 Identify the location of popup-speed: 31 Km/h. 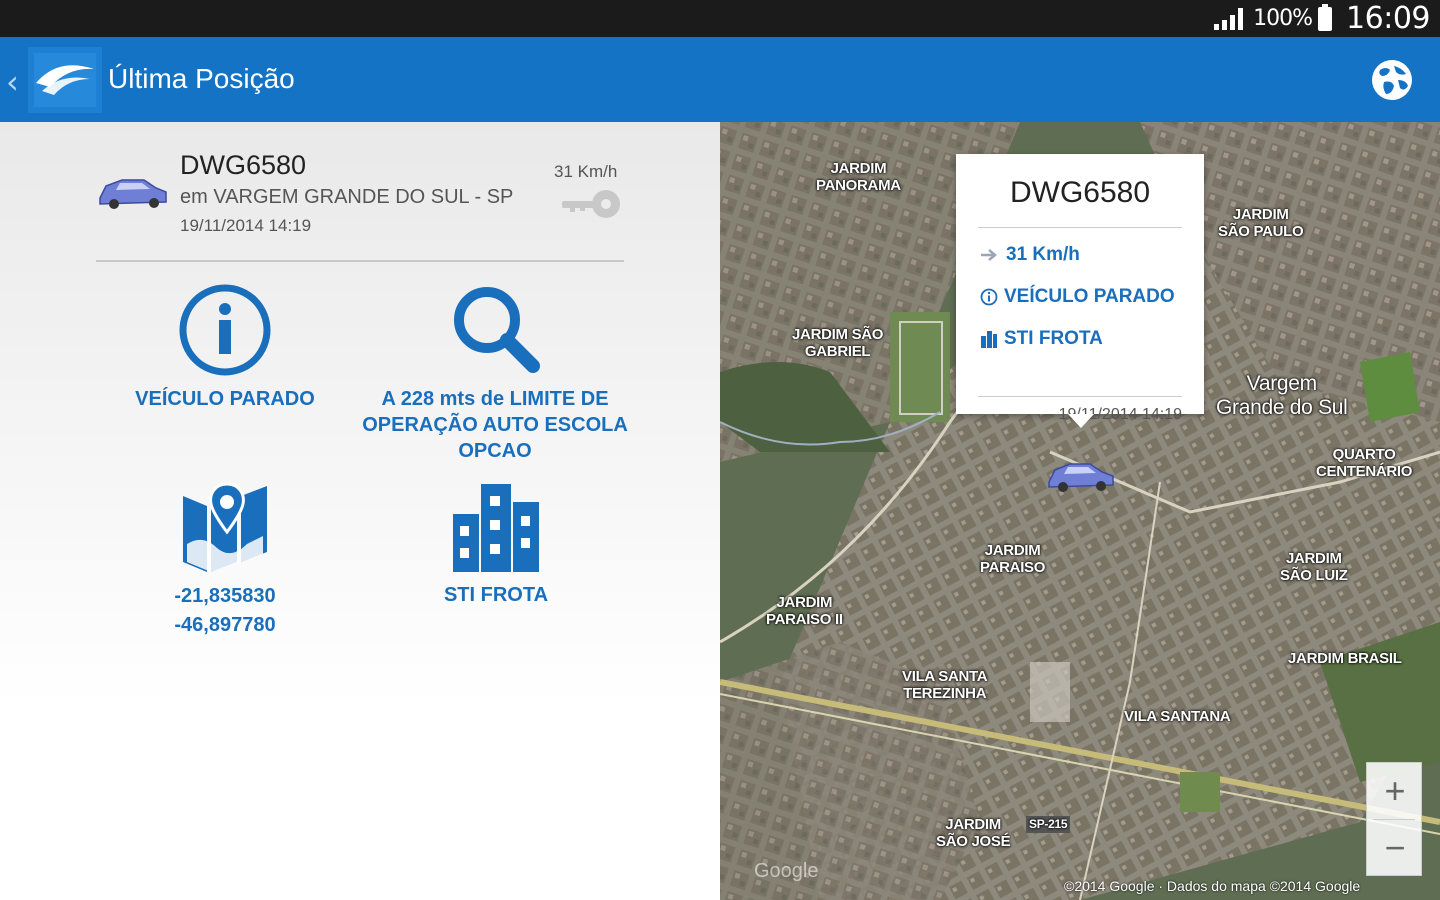
(1043, 254).